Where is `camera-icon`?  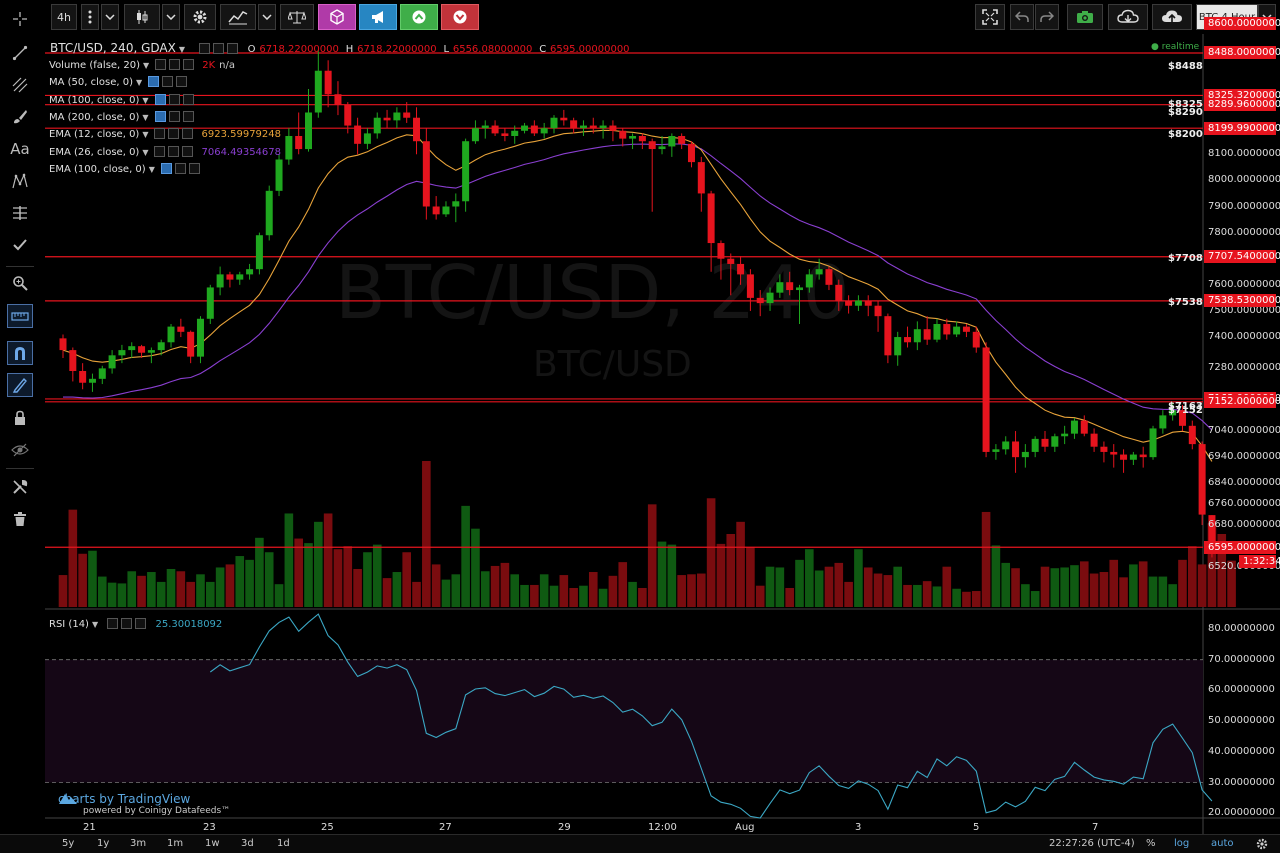
camera-icon is located at coordinates (1085, 17).